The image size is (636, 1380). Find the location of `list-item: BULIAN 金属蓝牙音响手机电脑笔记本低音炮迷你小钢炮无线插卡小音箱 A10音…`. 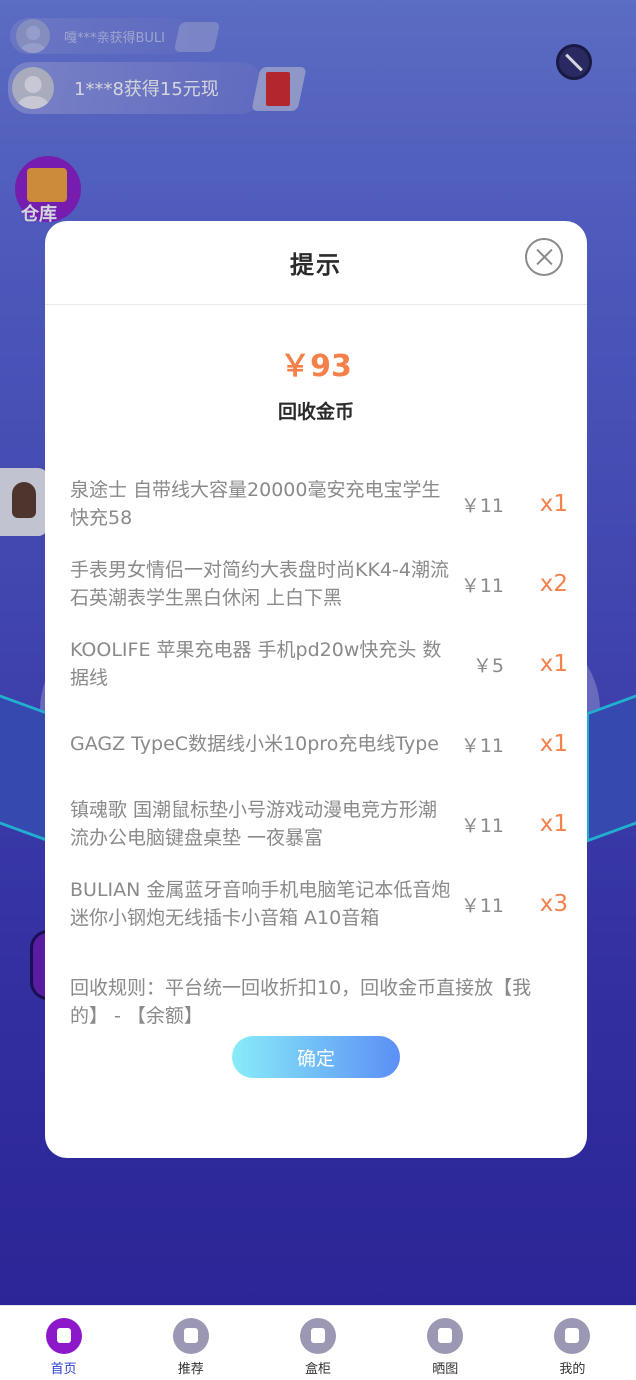

list-item: BULIAN 金属蓝牙音响手机电脑笔记本低音炮迷你小钢炮无线插卡小音箱 A10音… is located at coordinates (316, 904).